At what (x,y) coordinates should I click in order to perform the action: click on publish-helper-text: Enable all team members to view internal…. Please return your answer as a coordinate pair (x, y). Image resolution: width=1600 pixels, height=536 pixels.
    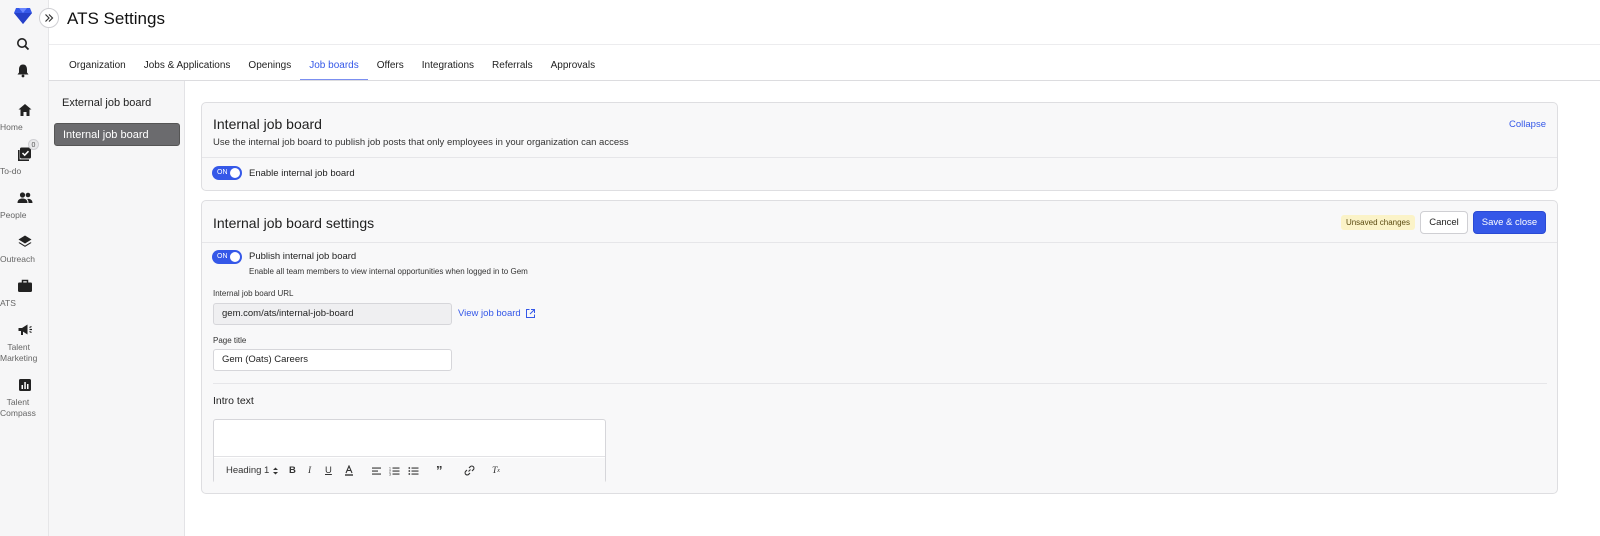
    Looking at the image, I should click on (388, 271).